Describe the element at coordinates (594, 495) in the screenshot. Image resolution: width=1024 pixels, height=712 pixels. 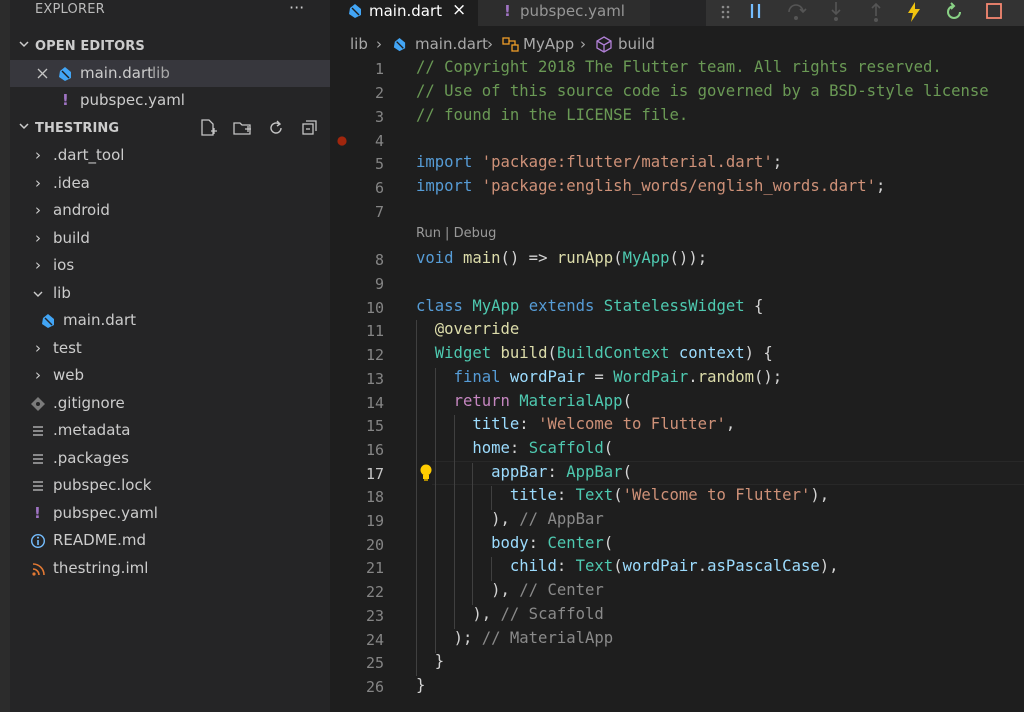
I see `code-token: Text` at that location.